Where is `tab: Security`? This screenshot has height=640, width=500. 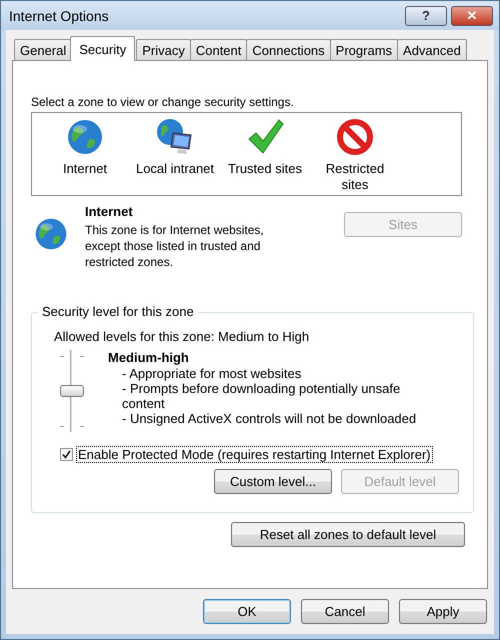 tab: Security is located at coordinates (103, 48).